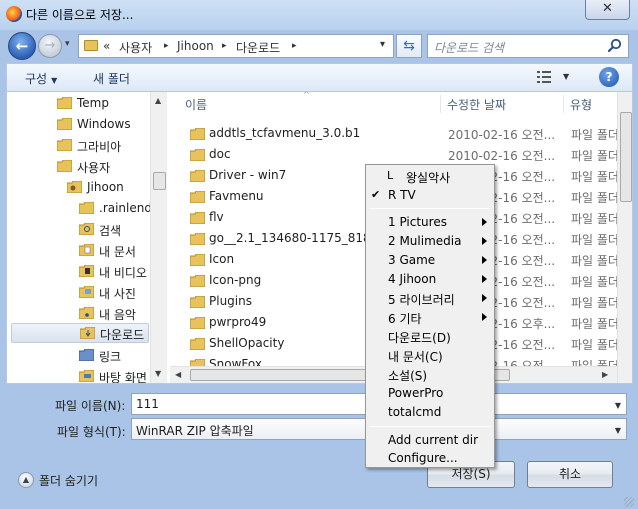 Image resolution: width=638 pixels, height=509 pixels. What do you see at coordinates (247, 343) in the screenshot?
I see `file-name: ShellOpacity` at bounding box center [247, 343].